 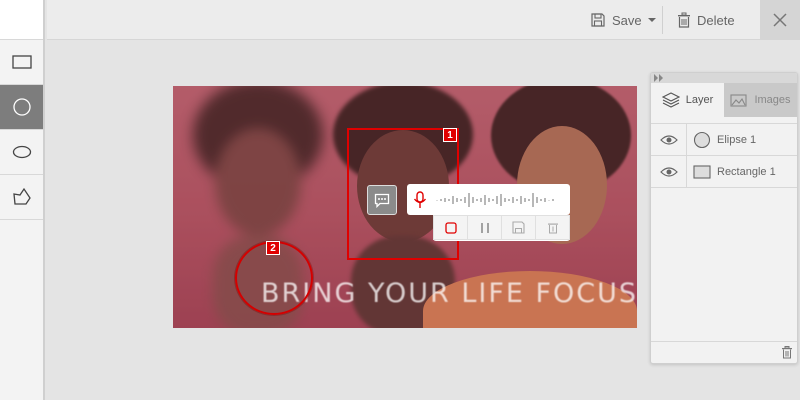 I want to click on save-label: Save, so click(x=627, y=20).